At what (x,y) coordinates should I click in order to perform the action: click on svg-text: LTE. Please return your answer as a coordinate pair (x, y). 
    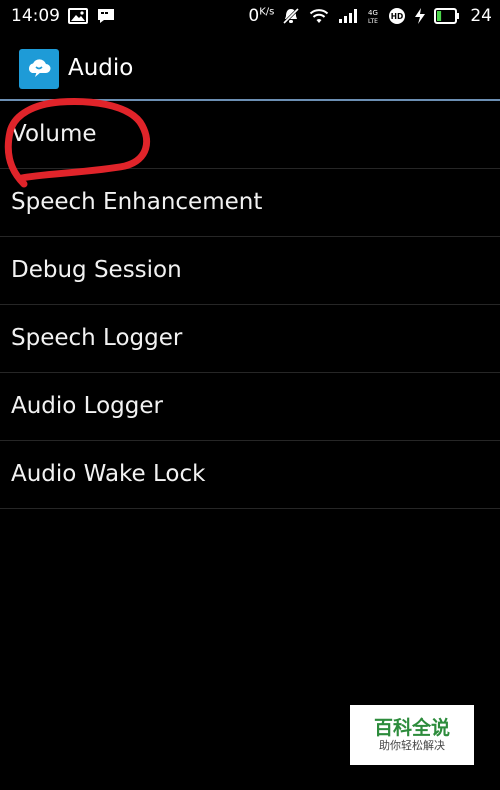
    Looking at the image, I should click on (373, 21).